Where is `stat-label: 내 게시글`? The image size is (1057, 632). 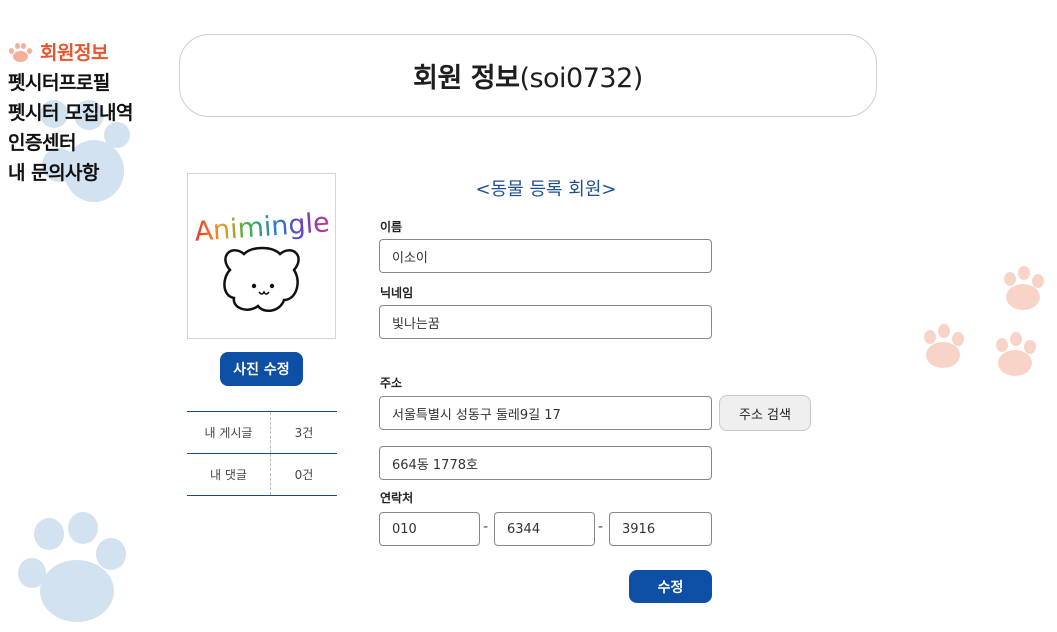 stat-label: 내 게시글 is located at coordinates (229, 432).